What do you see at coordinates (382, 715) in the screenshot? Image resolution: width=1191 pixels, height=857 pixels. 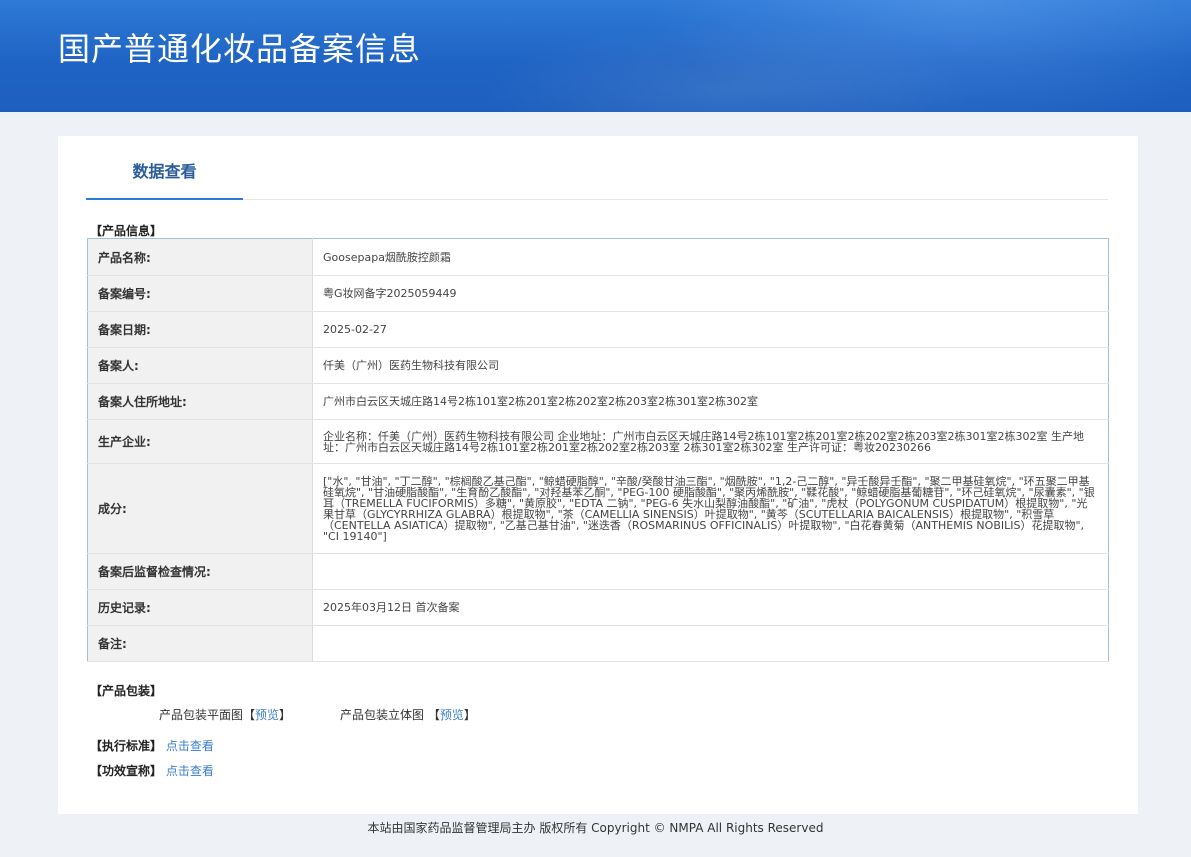 I see `packaging-stereo-label: 产品包装立体图` at bounding box center [382, 715].